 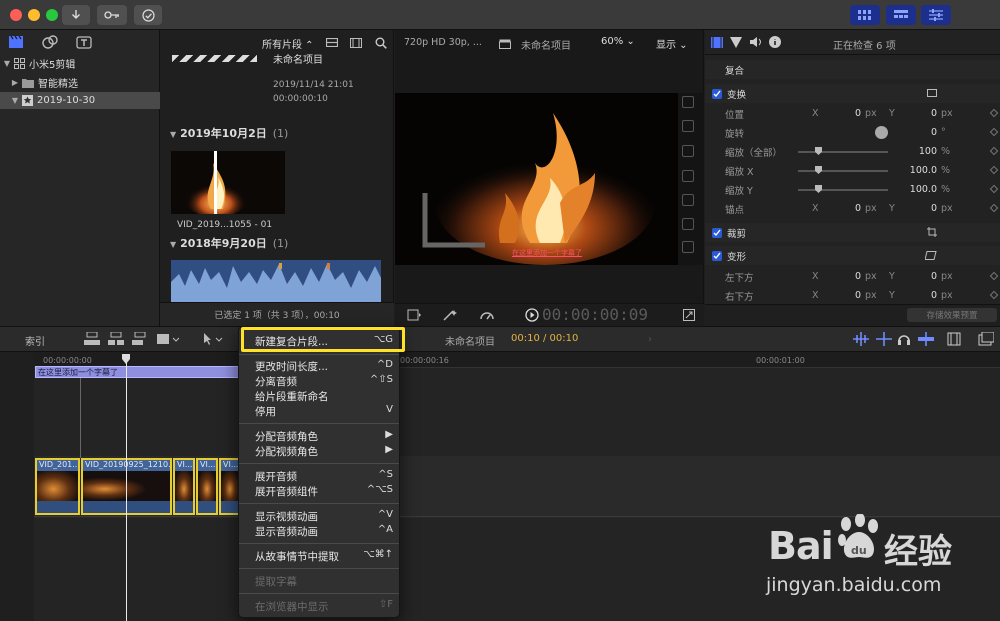 What do you see at coordinates (451, 315) in the screenshot?
I see `magic-wand-icon` at bounding box center [451, 315].